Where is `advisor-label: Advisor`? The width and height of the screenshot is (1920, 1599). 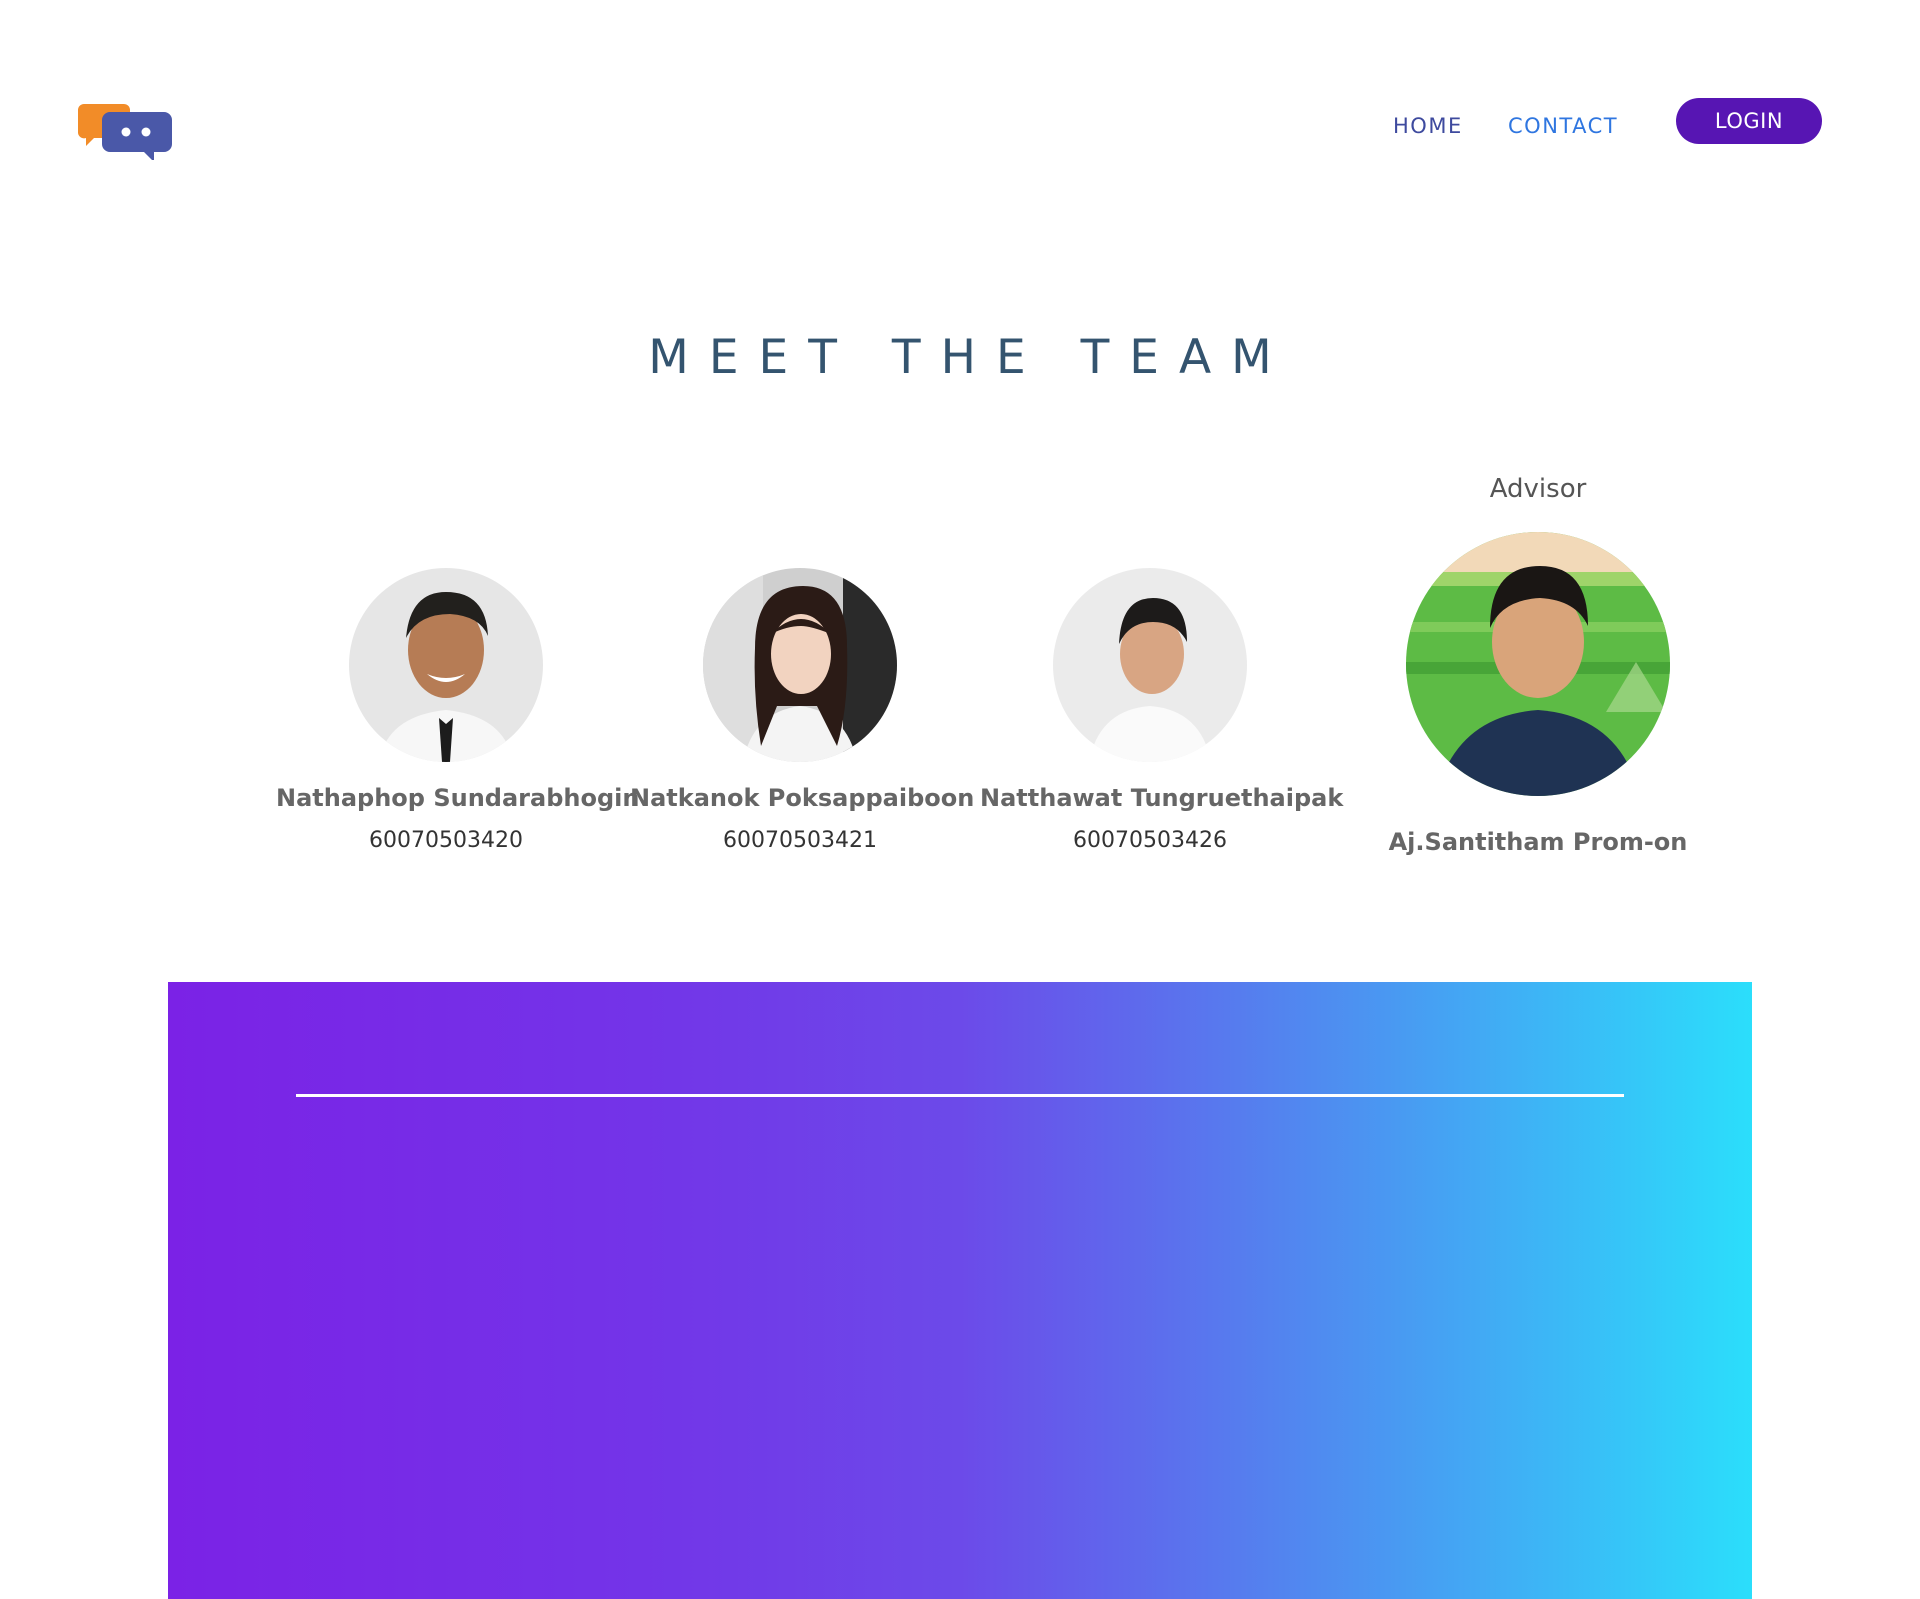
advisor-label: Advisor is located at coordinates (1538, 489).